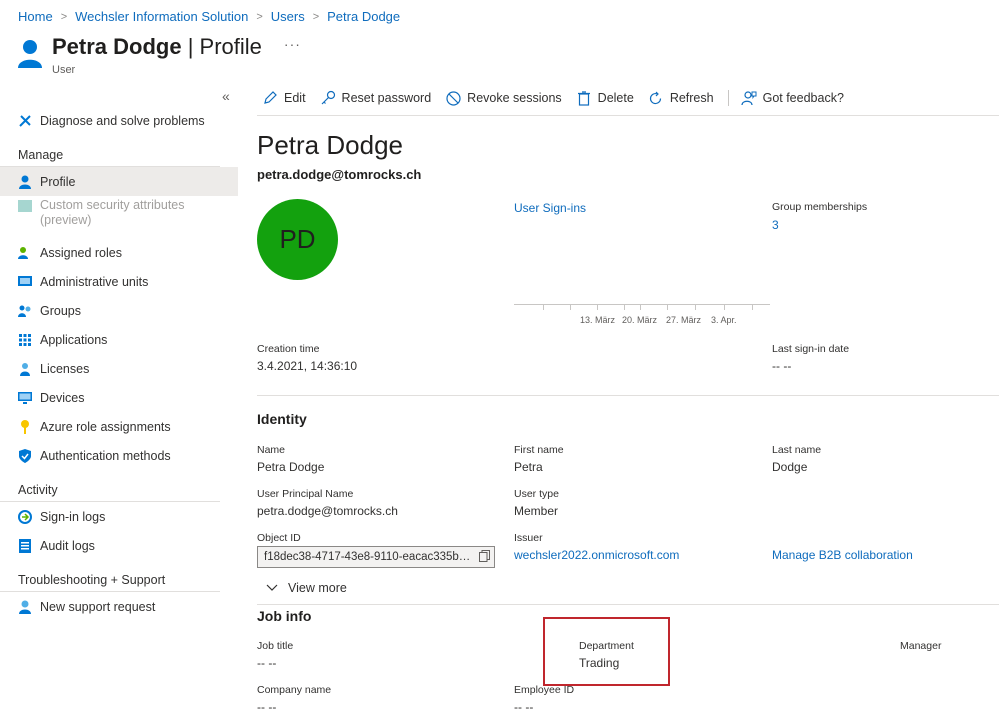 The height and width of the screenshot is (724, 999). Describe the element at coordinates (25, 545) in the screenshot. I see `audit-logs-icon` at that location.